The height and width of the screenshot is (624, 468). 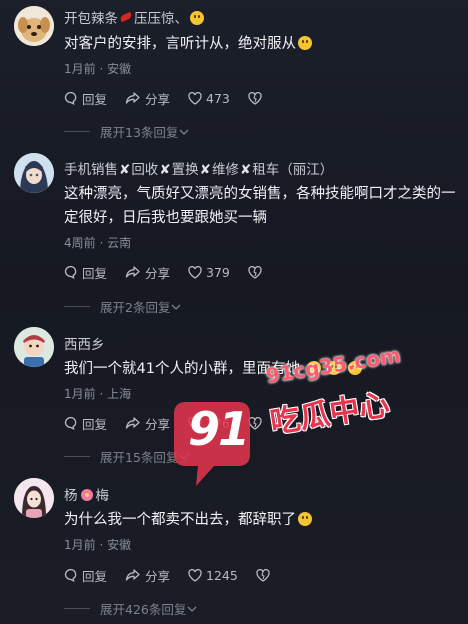 What do you see at coordinates (84, 343) in the screenshot?
I see `comment-author: 西西乡` at bounding box center [84, 343].